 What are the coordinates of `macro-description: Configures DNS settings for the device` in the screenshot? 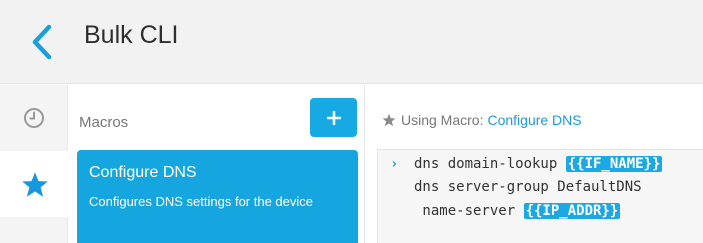 It's located at (201, 201).